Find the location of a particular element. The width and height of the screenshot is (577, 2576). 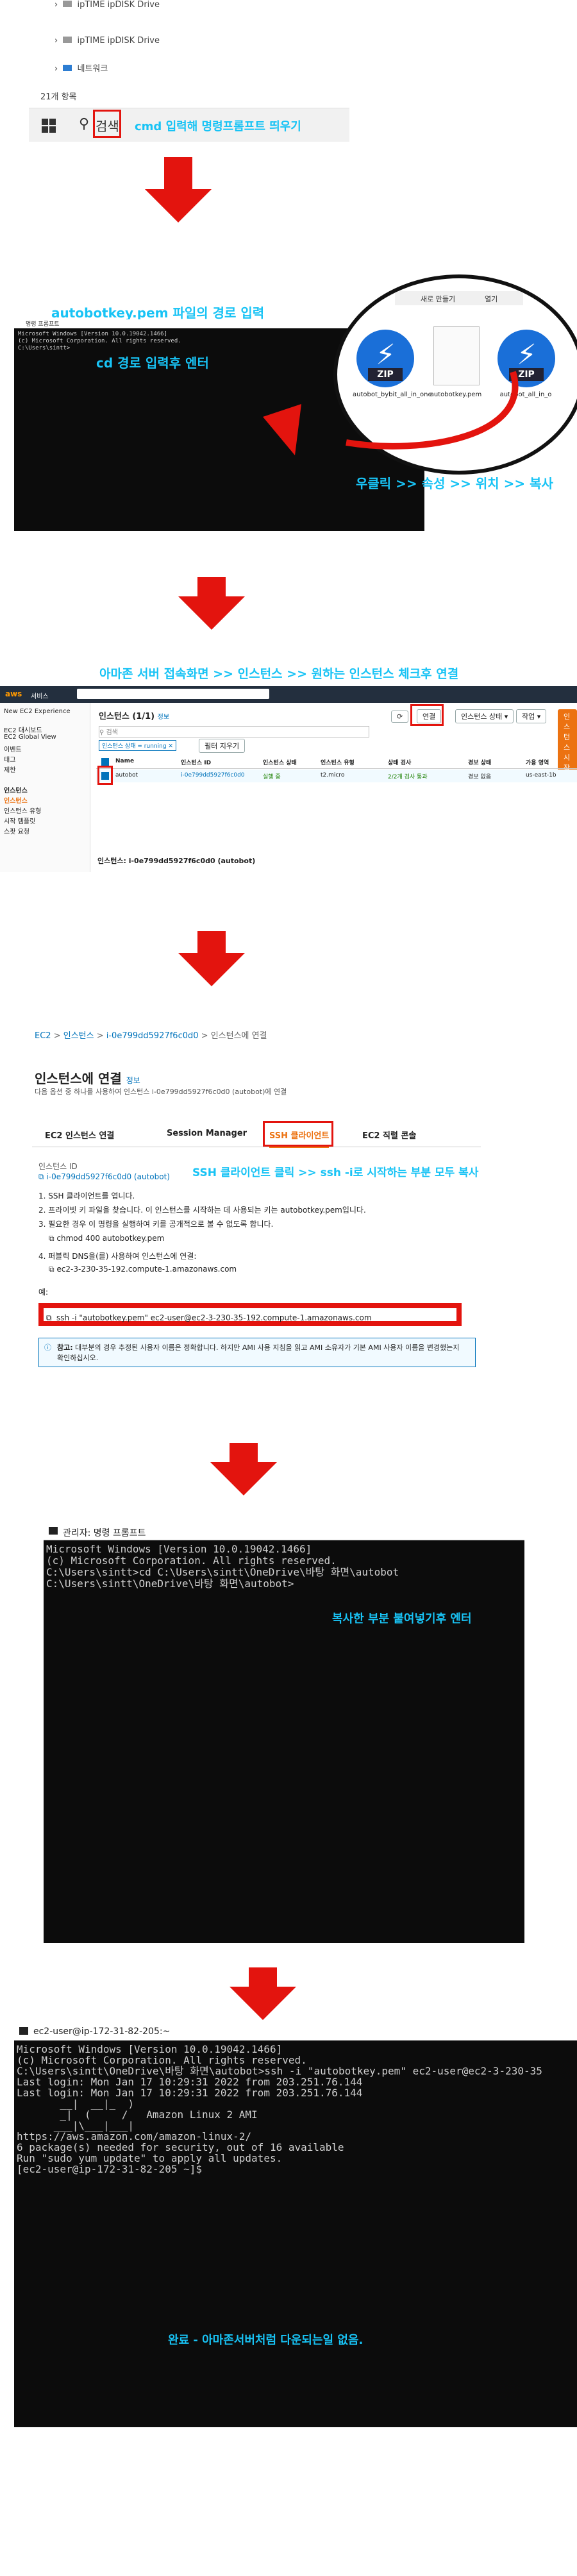

sidebar-item: 태그 is located at coordinates (9, 759).